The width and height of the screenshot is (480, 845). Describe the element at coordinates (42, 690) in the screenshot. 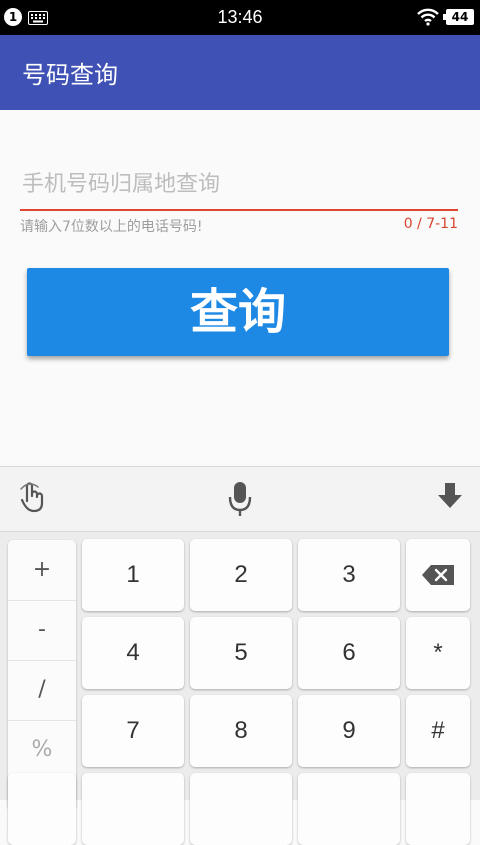

I see `slash-key: /` at that location.